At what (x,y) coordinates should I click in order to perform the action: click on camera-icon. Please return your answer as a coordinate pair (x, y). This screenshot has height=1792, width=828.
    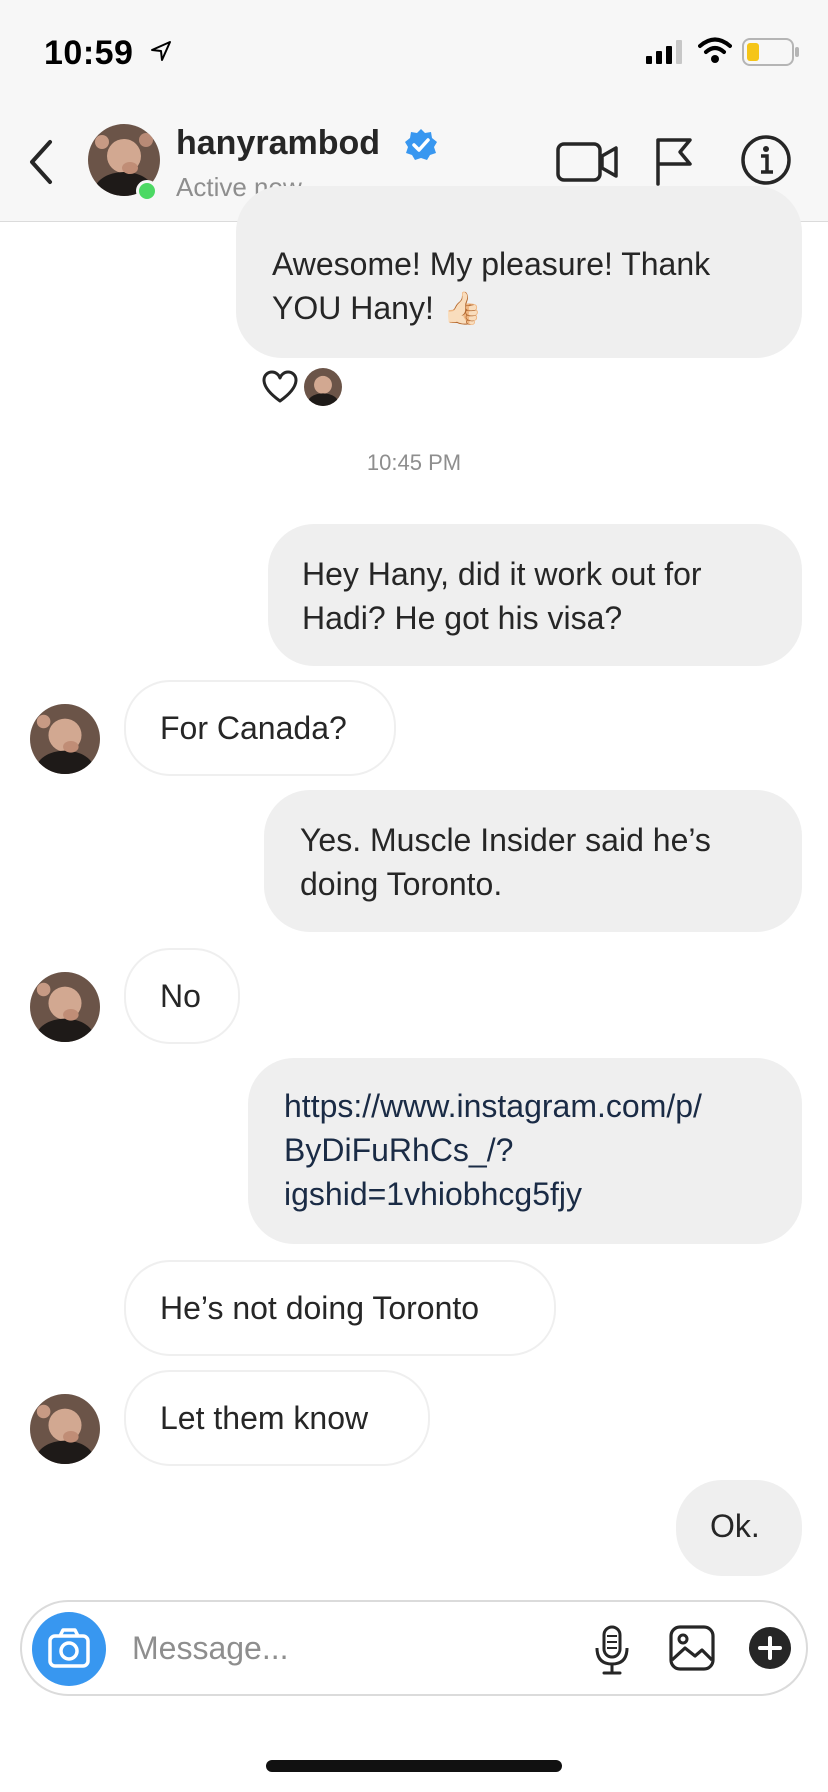
    Looking at the image, I should click on (69, 1648).